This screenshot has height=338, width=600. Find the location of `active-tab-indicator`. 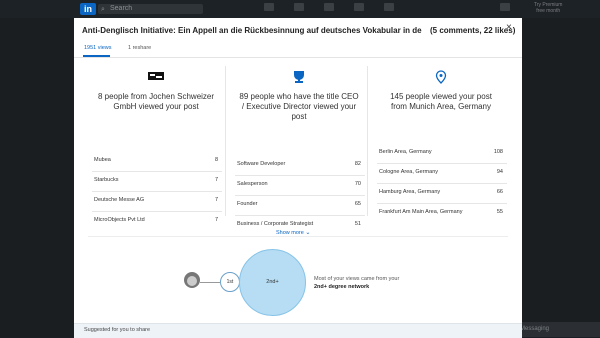

active-tab-indicator is located at coordinates (96, 56).